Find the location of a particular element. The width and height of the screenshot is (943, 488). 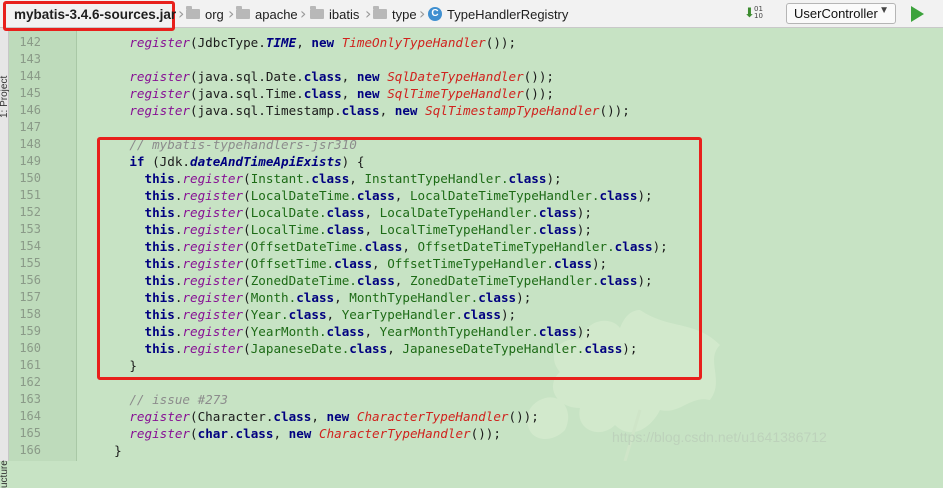

sort-icon: ⬇ 01 10 is located at coordinates (755, 14).